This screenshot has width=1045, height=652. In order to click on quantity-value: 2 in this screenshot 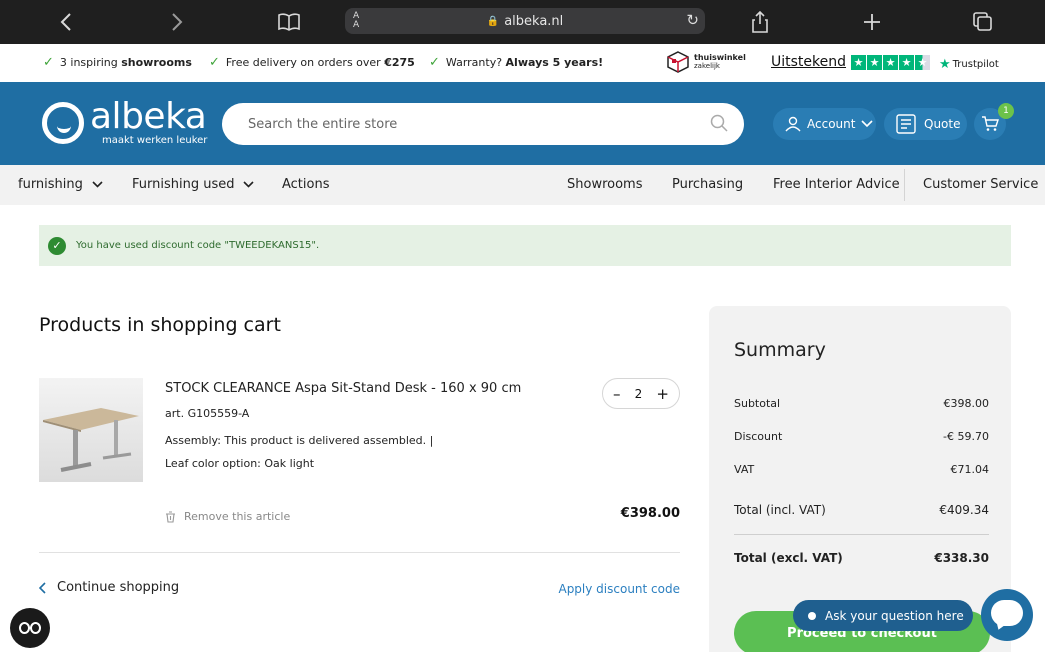, I will do `click(639, 394)`.